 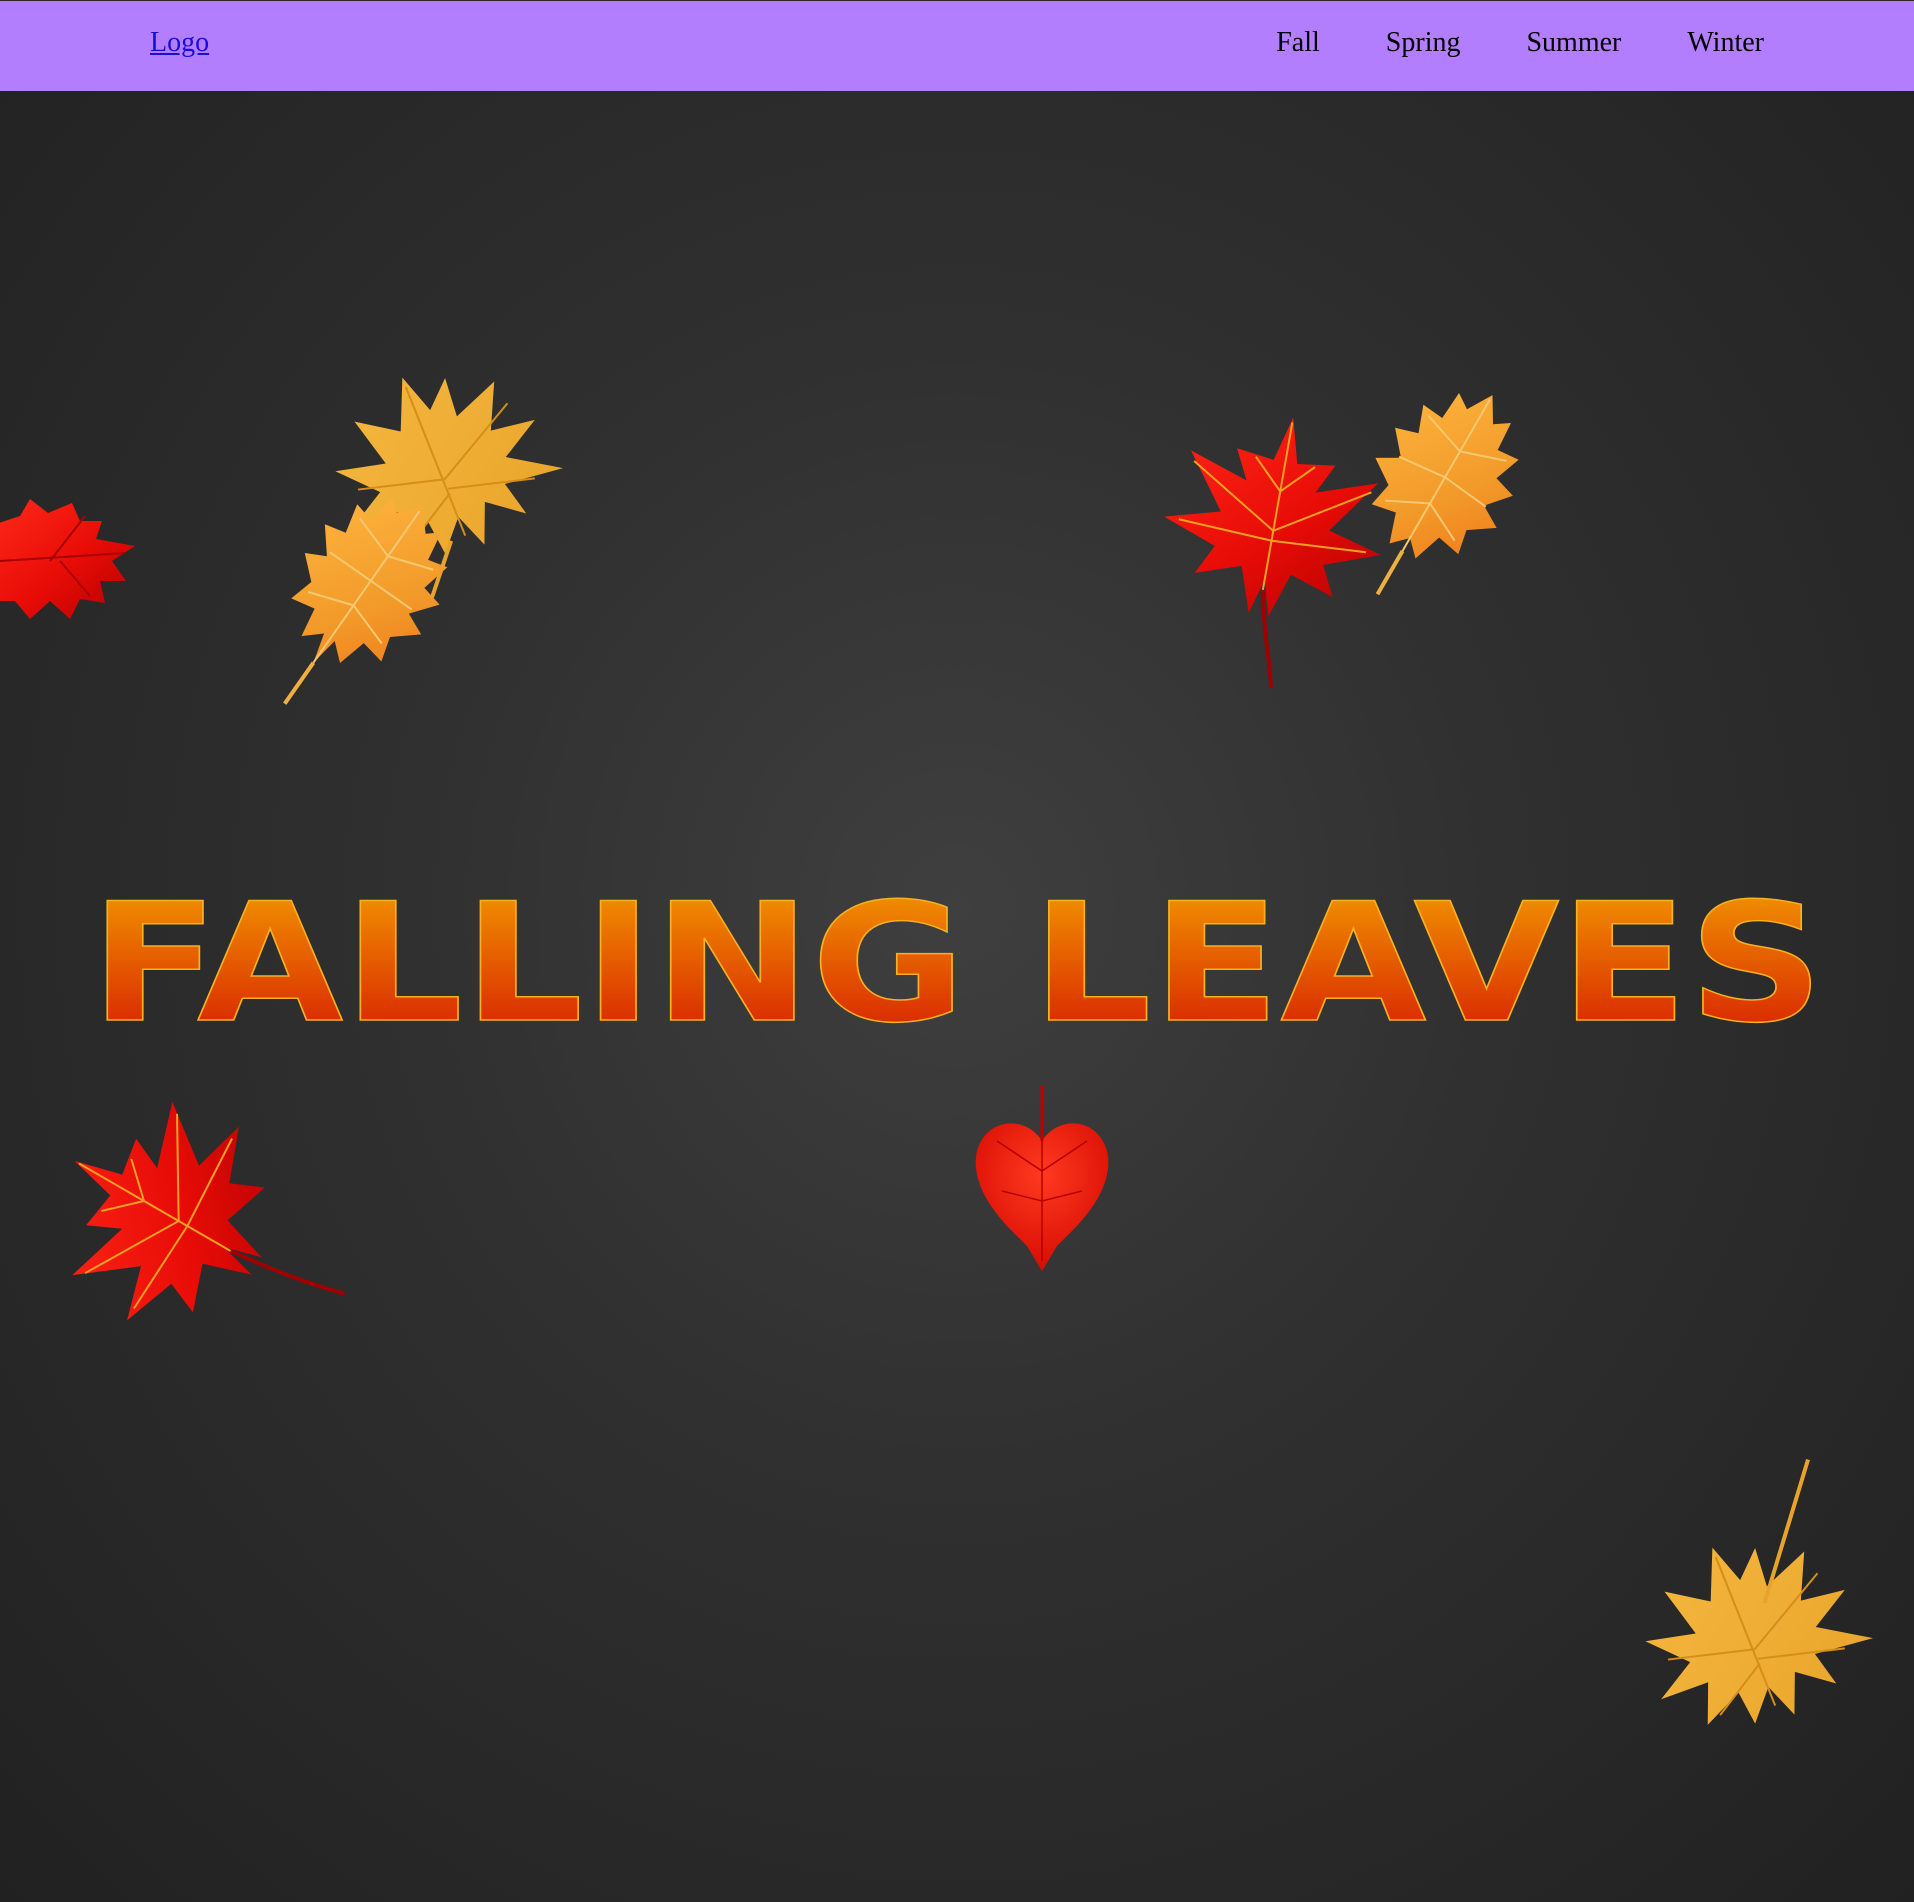 I want to click on nav-link-fall: Fall, so click(x=1298, y=43).